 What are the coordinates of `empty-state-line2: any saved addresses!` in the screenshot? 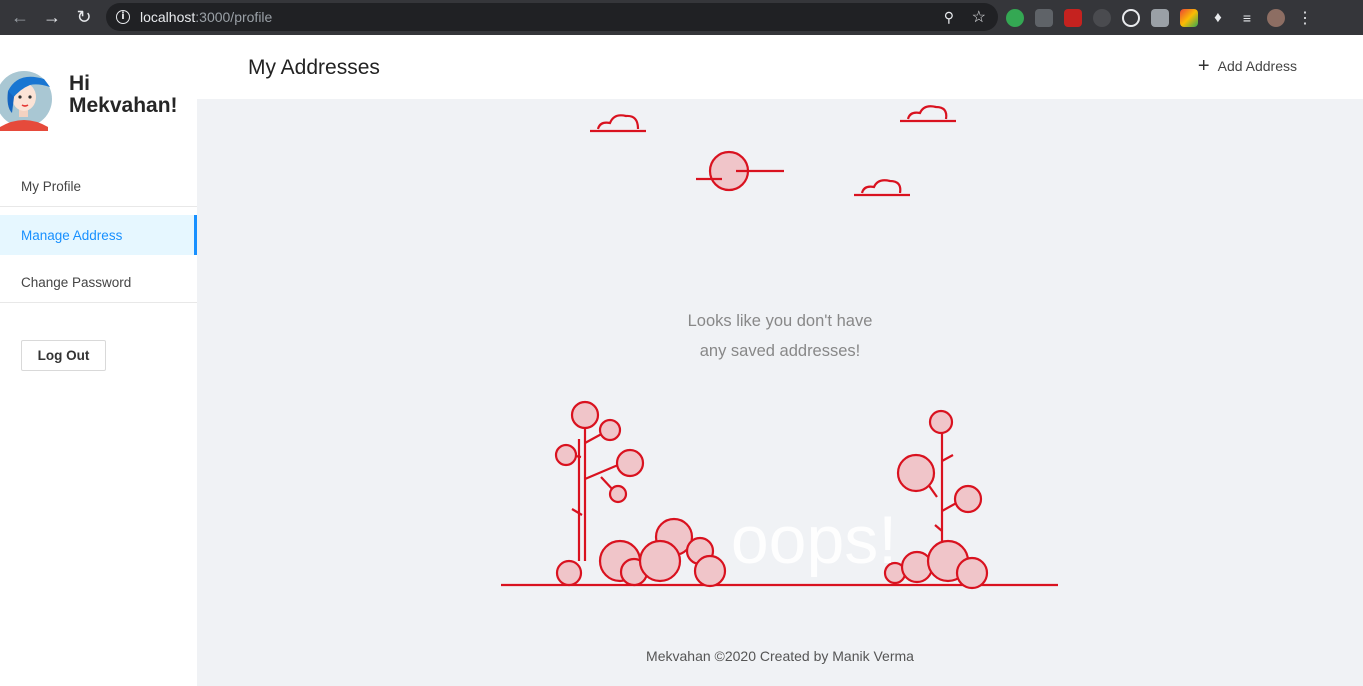 It's located at (780, 351).